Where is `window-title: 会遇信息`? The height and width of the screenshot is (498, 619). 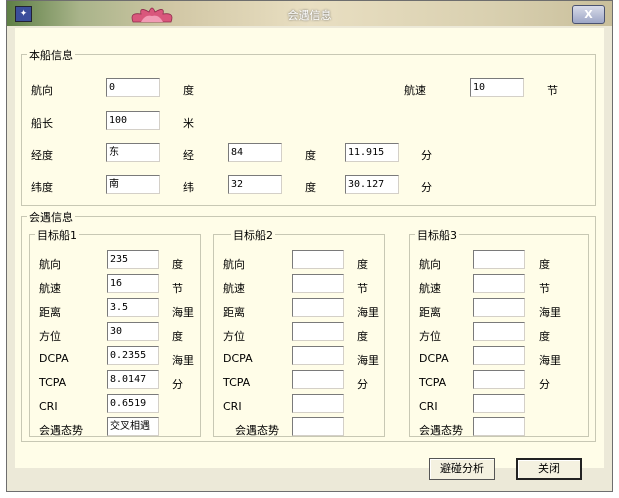
window-title: 会遇信息 is located at coordinates (309, 15).